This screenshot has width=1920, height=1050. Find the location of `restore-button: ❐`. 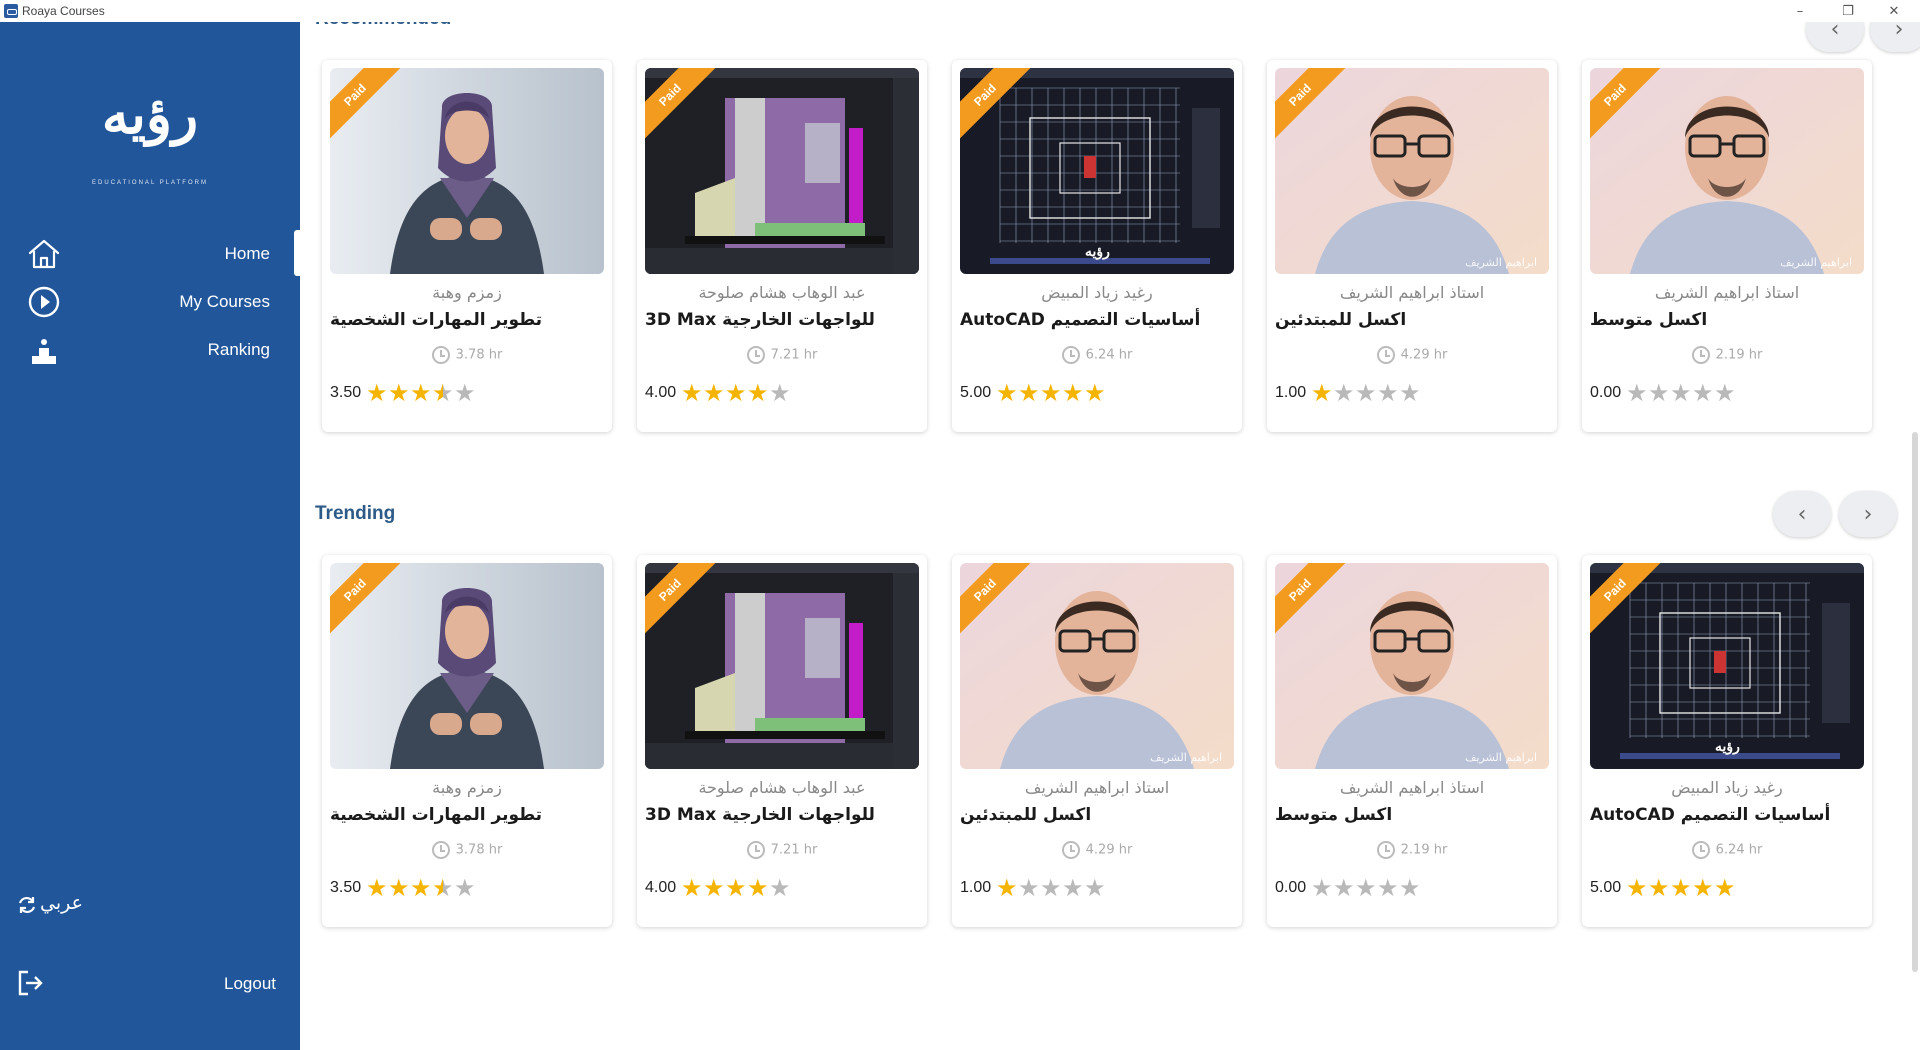

restore-button: ❐ is located at coordinates (1848, 11).